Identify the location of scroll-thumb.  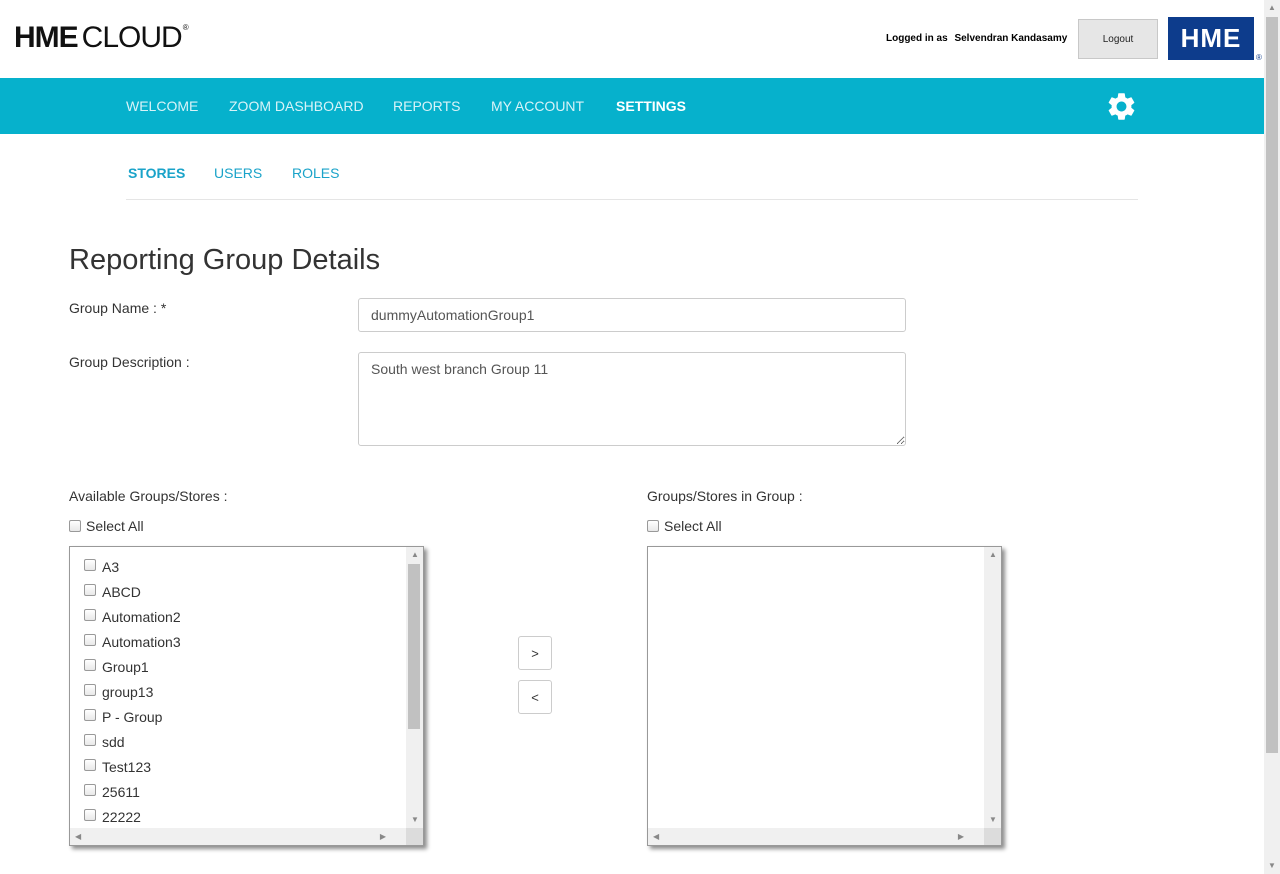
(414, 646).